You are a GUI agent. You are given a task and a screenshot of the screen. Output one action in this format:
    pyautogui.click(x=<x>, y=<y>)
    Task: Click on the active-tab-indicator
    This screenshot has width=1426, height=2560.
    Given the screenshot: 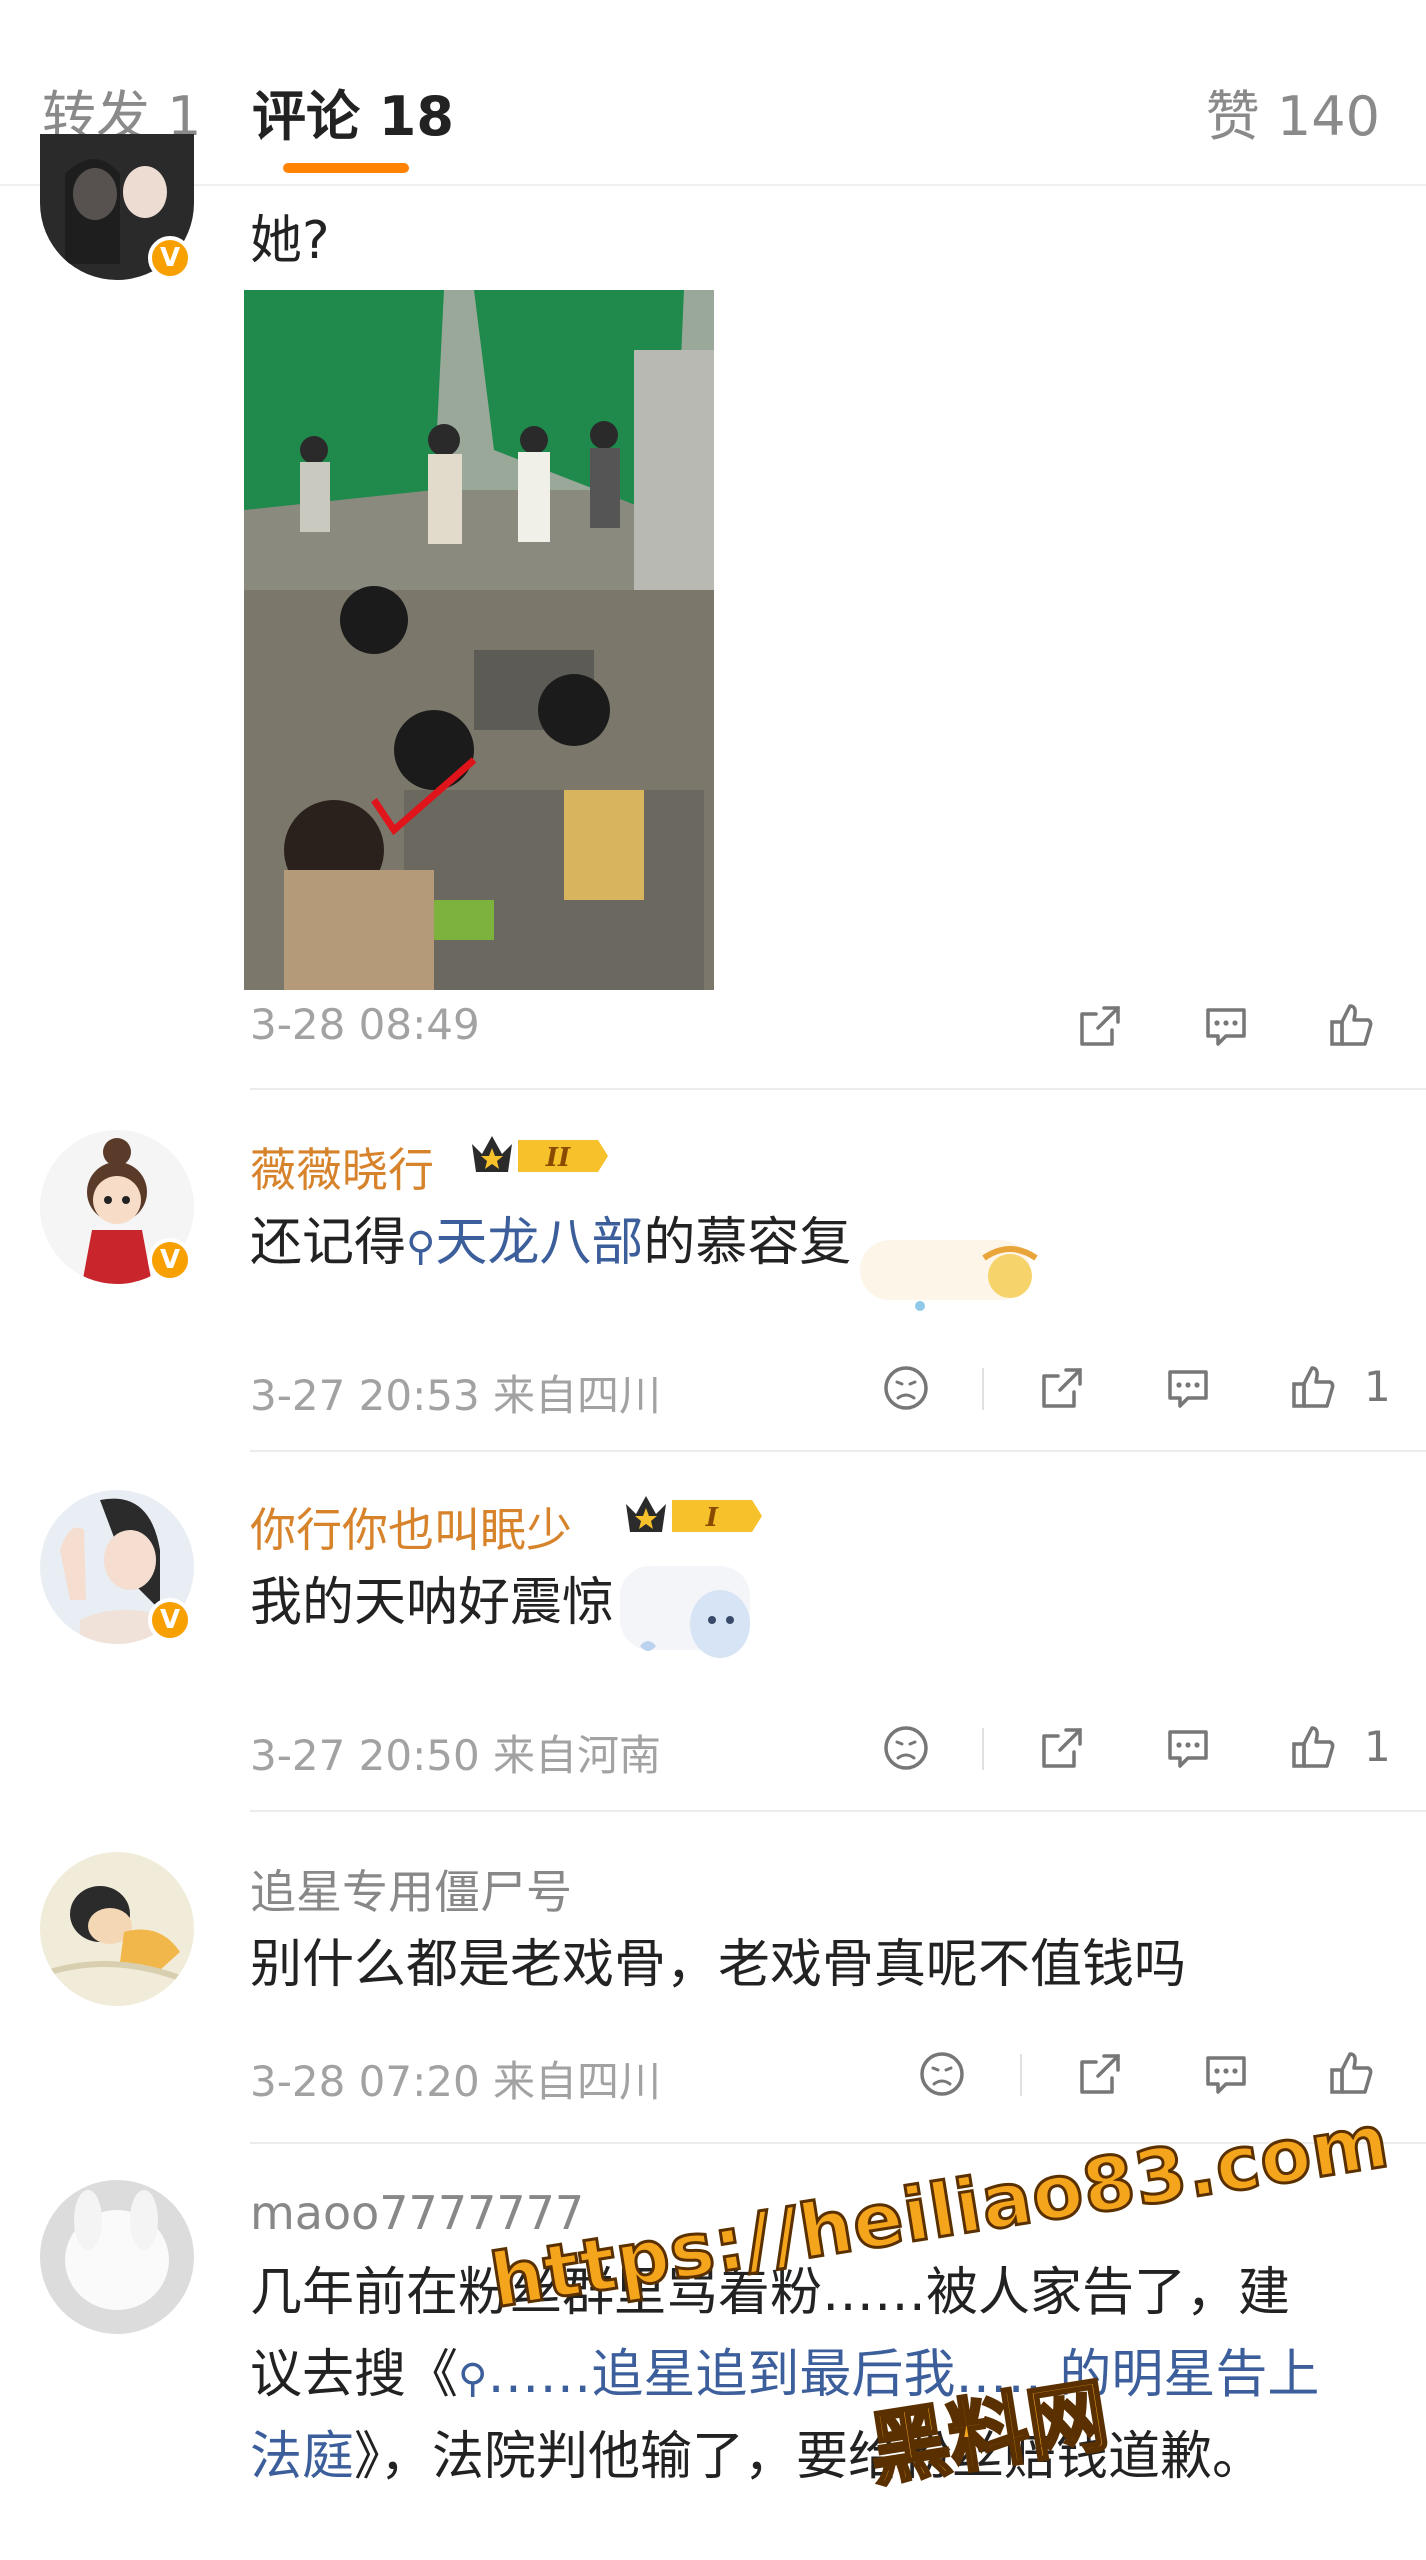 What is the action you would take?
    pyautogui.click(x=346, y=168)
    